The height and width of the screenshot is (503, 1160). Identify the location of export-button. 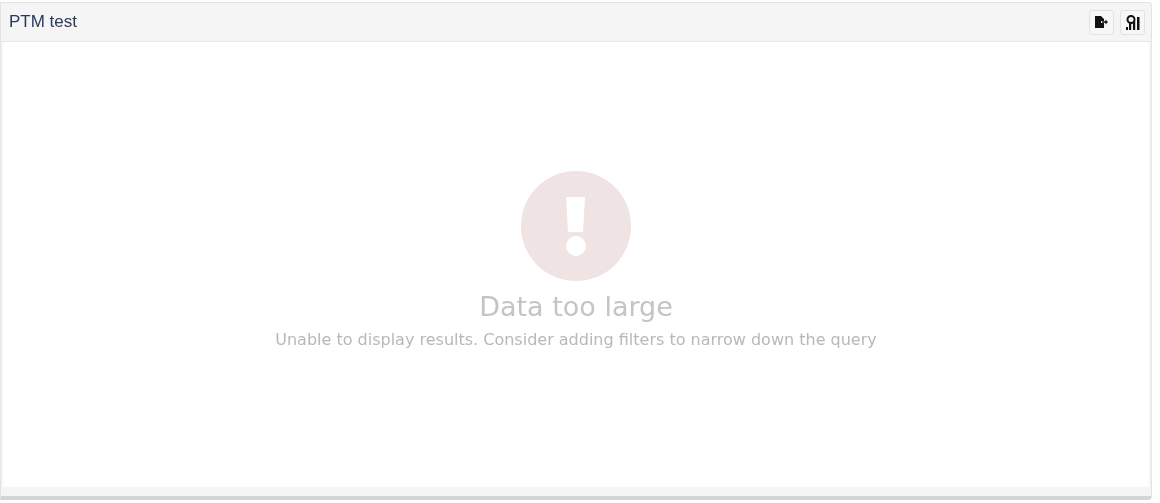
(1101, 22).